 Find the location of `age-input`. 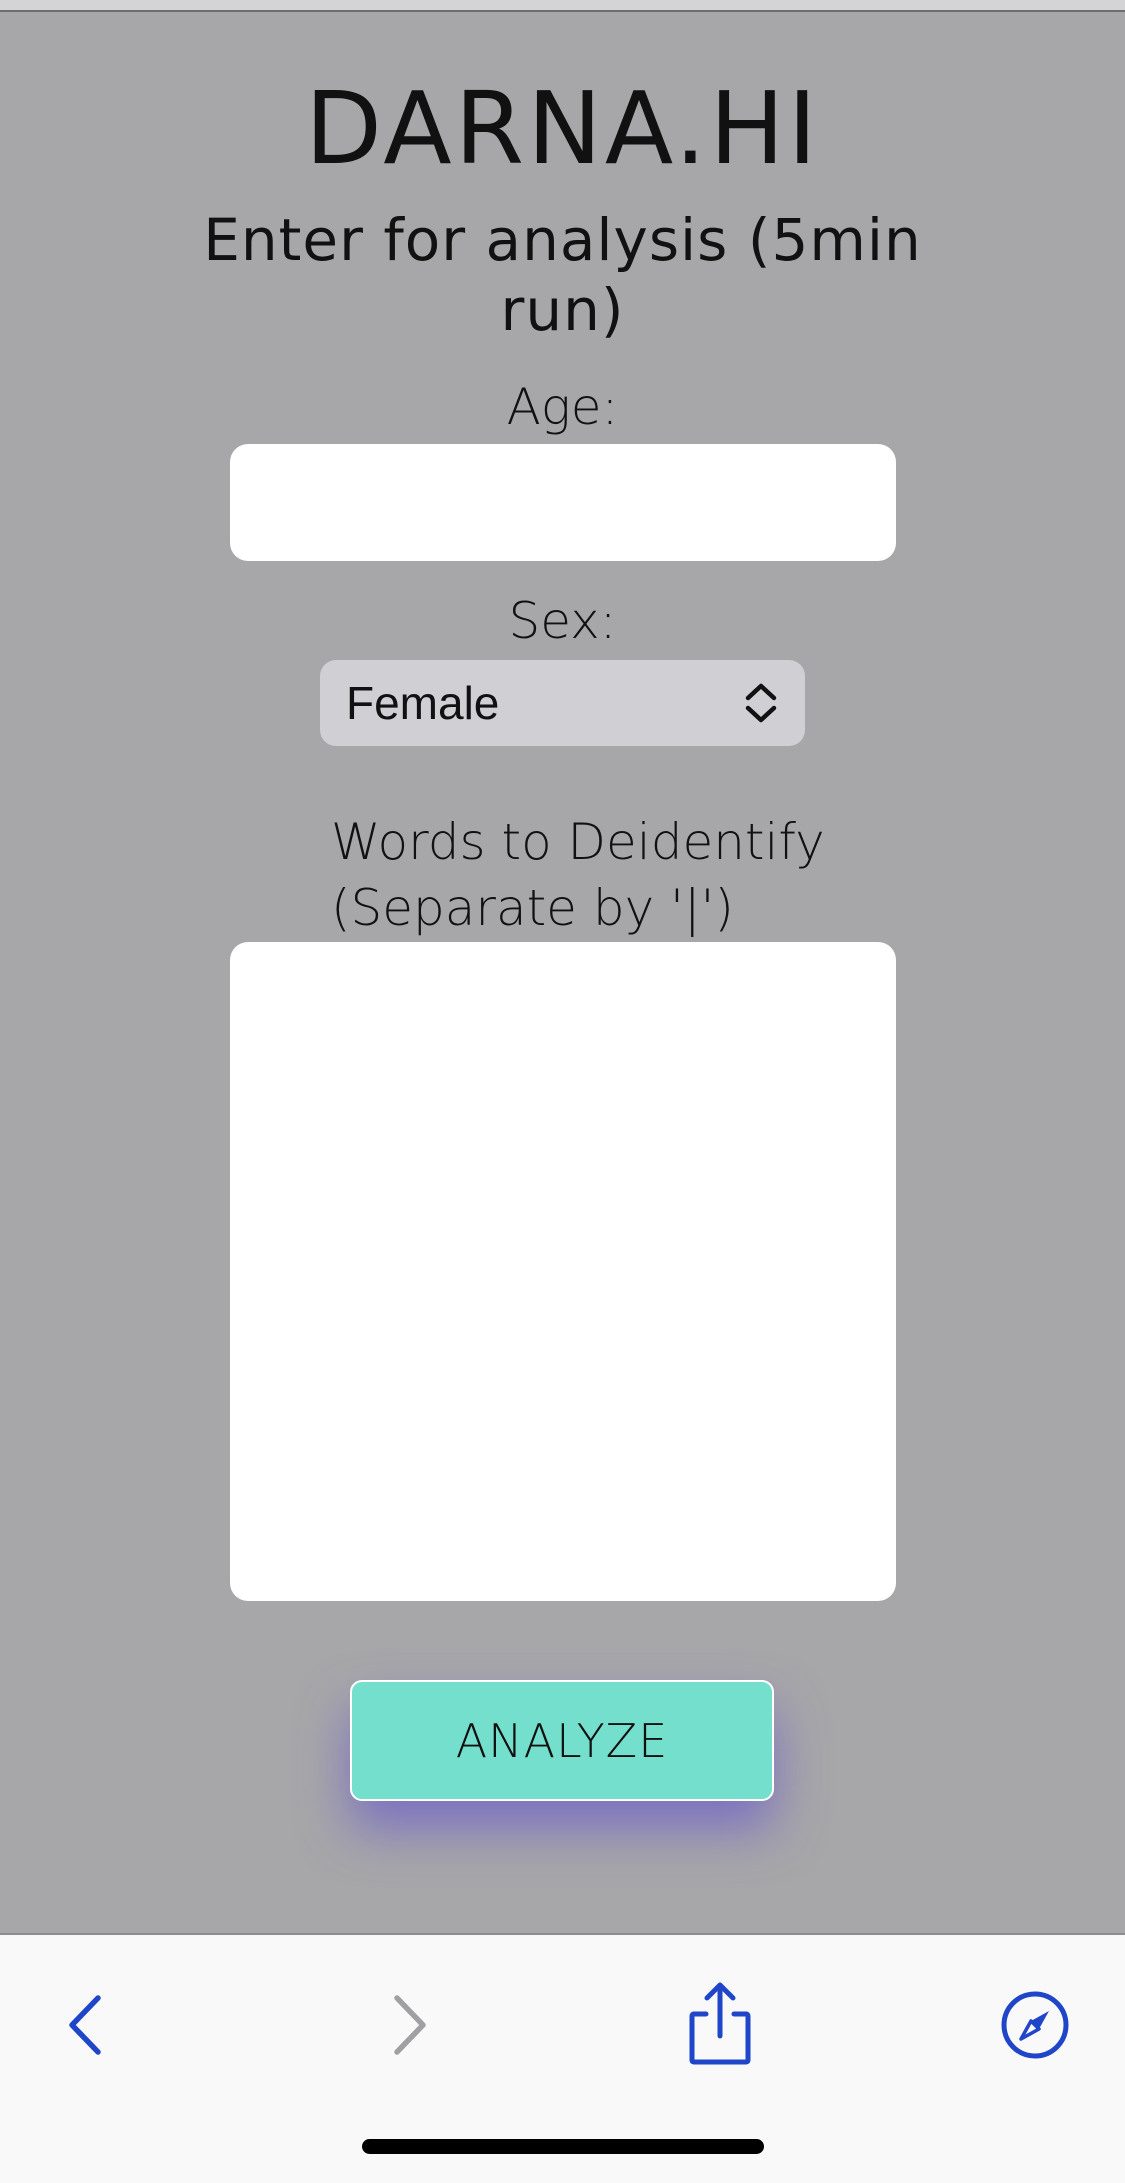

age-input is located at coordinates (563, 502).